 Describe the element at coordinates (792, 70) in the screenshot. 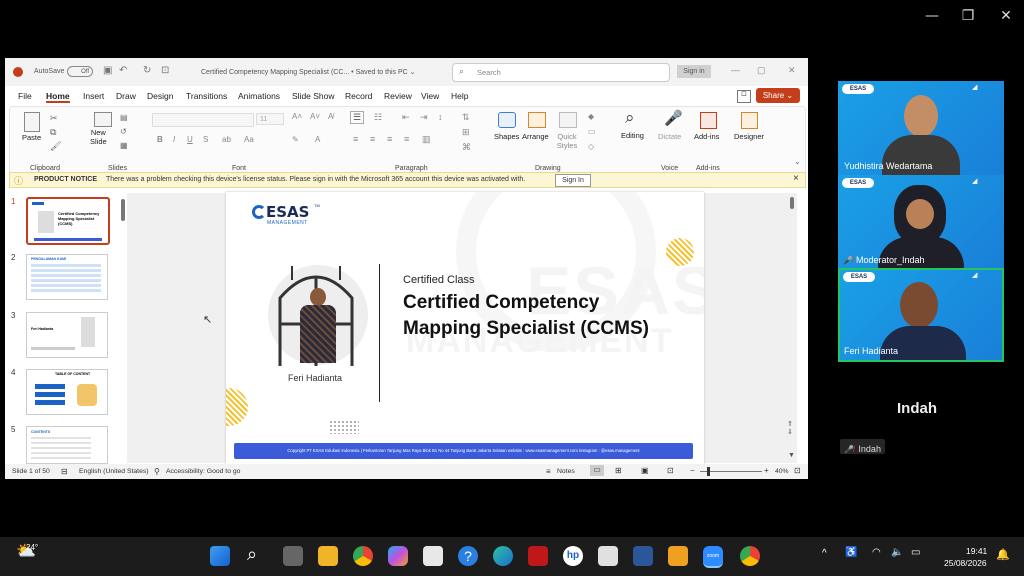

I see `close-icon: ✕` at that location.